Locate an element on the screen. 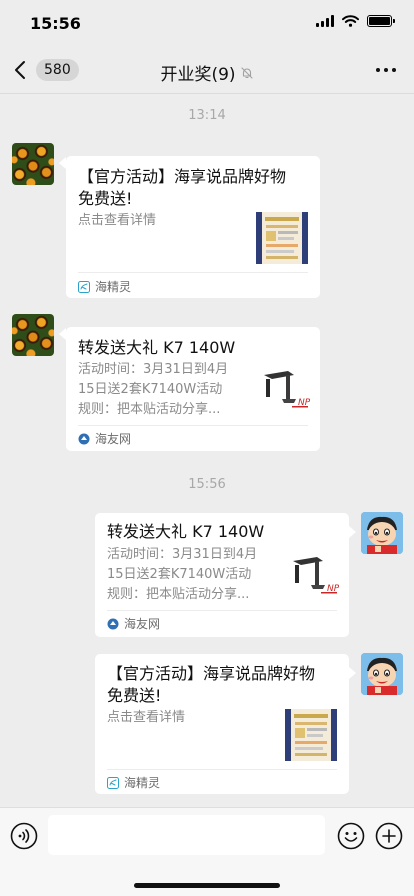  wifi-icon is located at coordinates (350, 21).